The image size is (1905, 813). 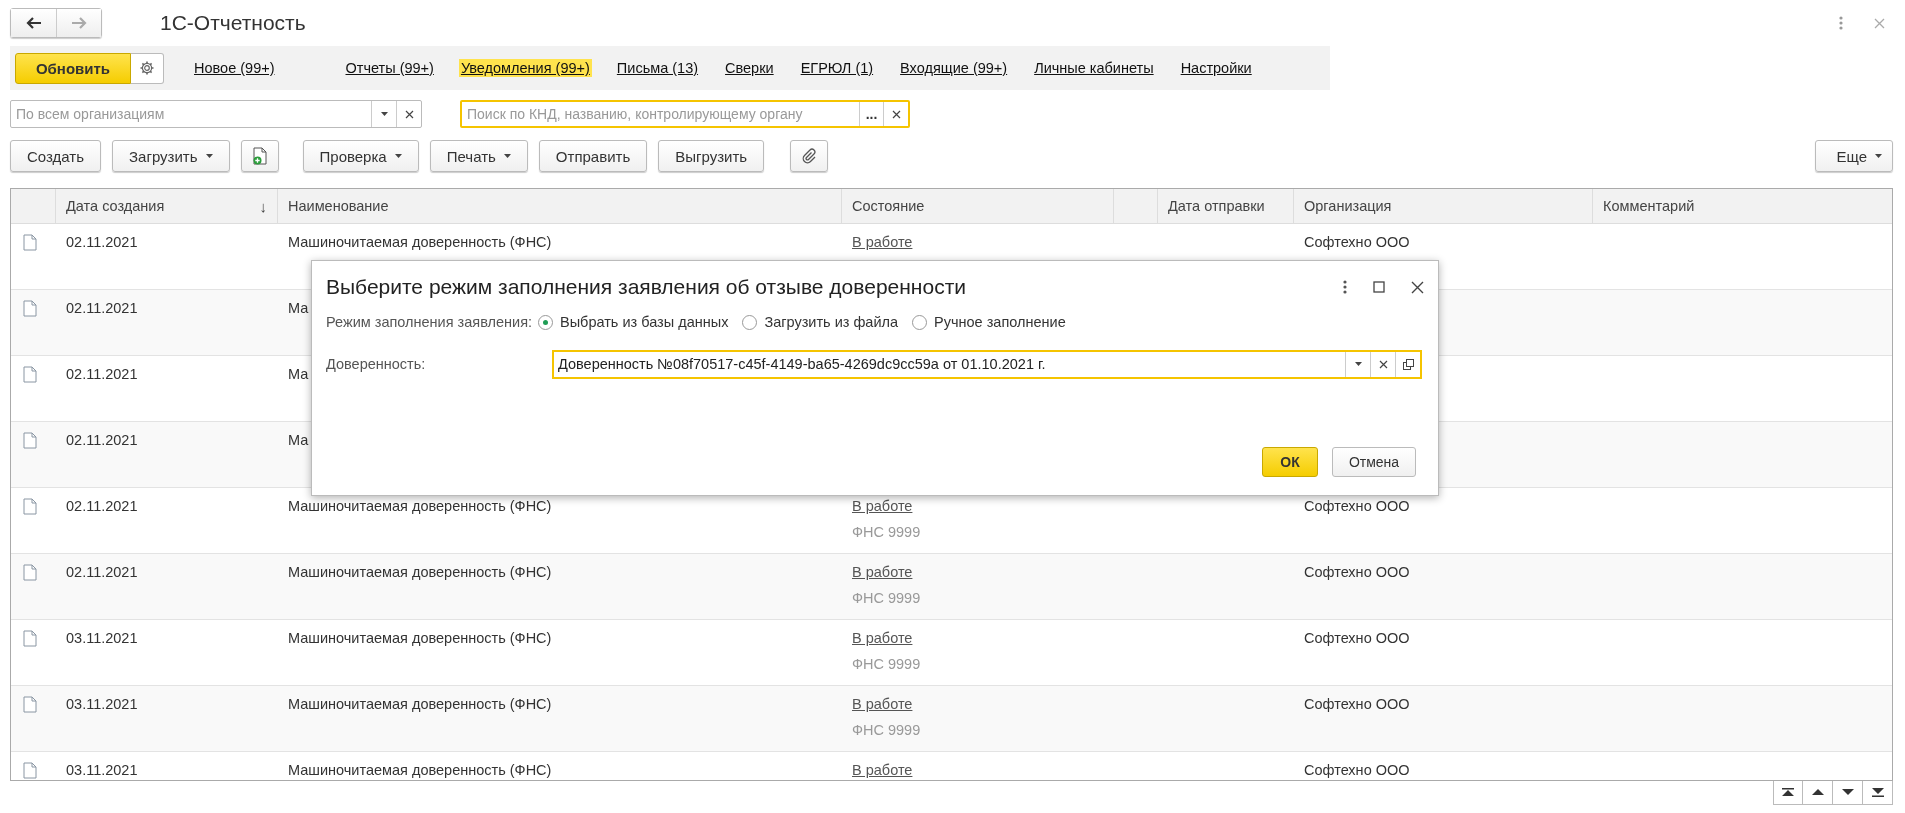 I want to click on ok-button: ОК, so click(x=1290, y=462).